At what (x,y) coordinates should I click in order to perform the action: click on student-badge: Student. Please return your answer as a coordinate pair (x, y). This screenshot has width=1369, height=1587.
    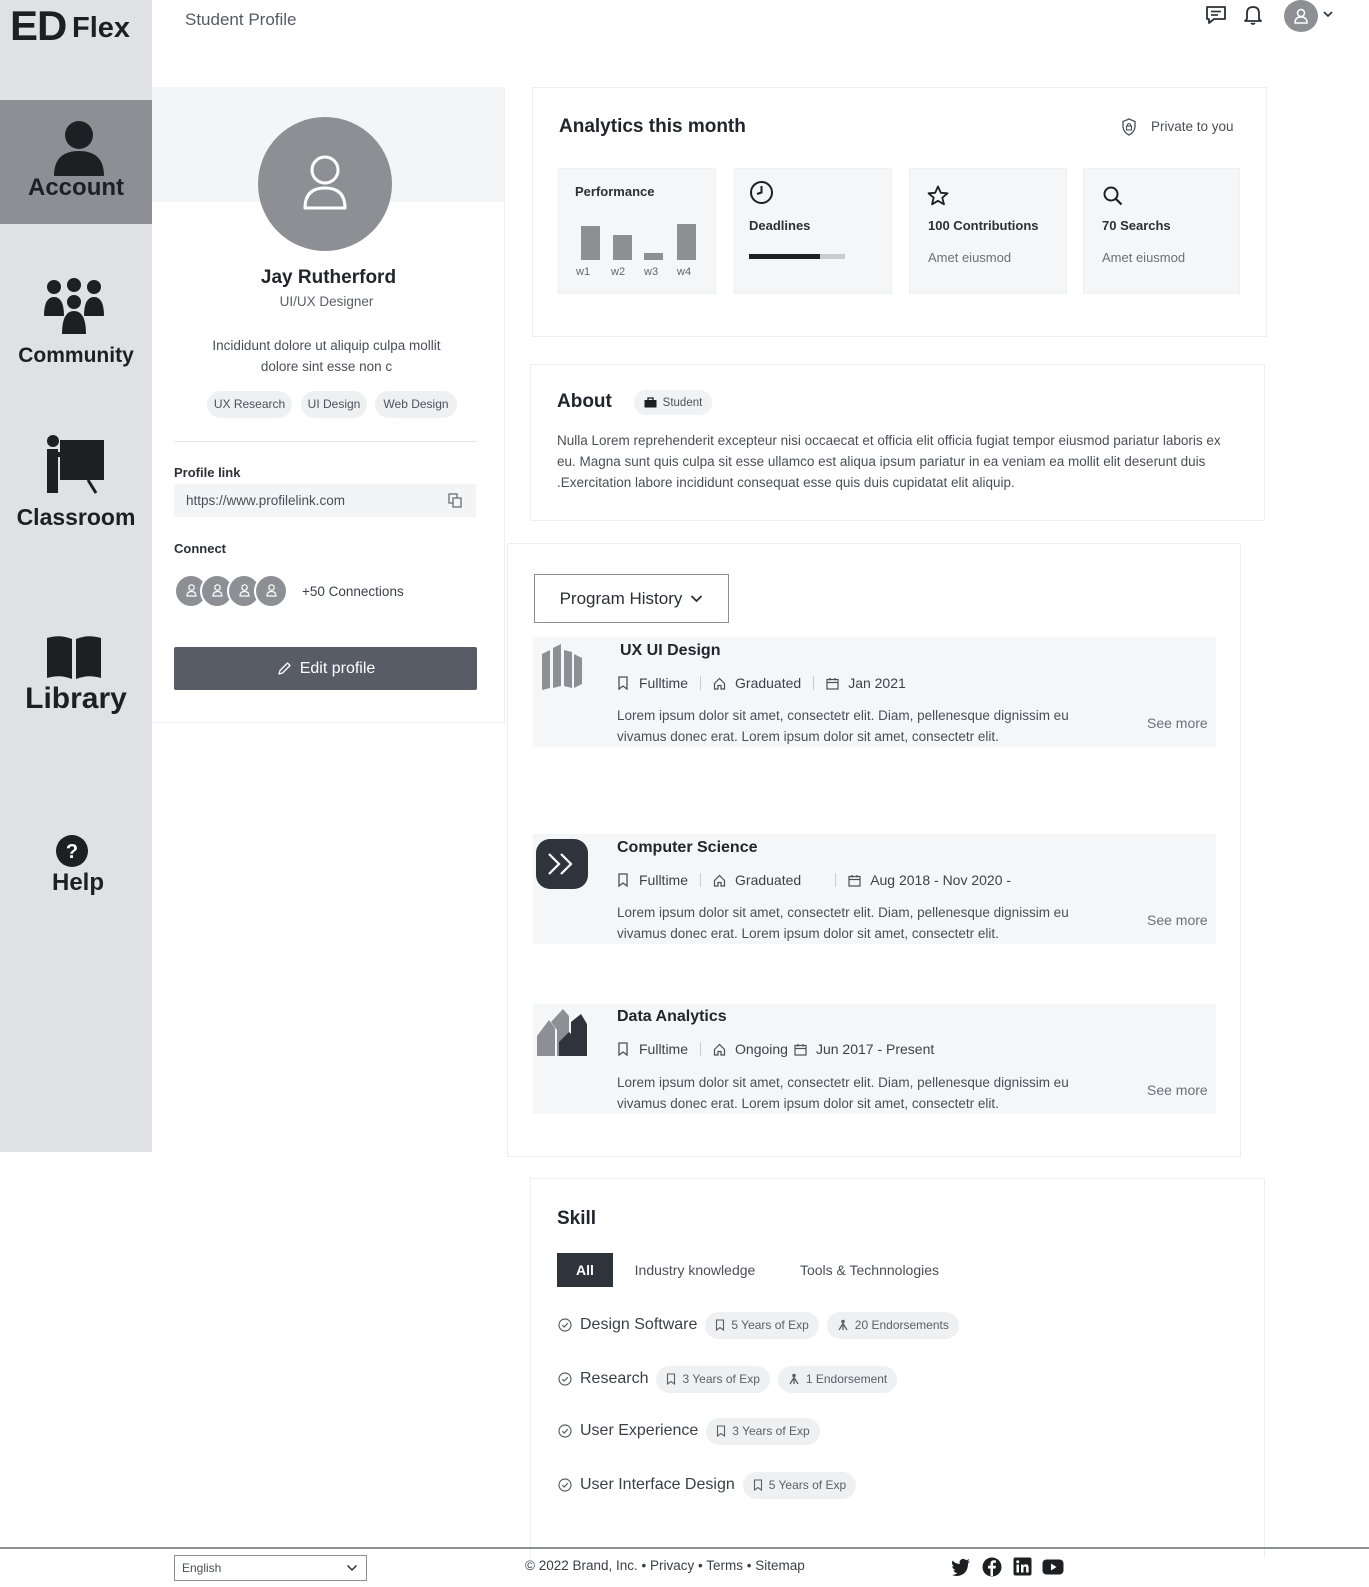
    Looking at the image, I should click on (673, 402).